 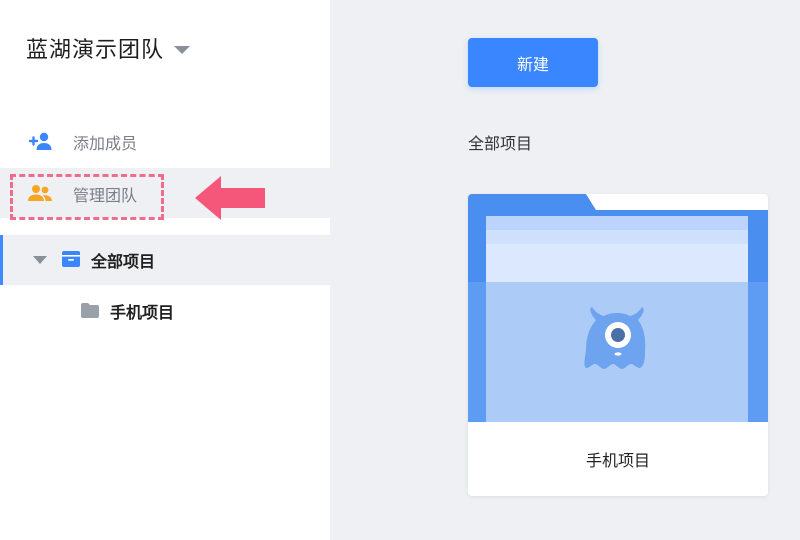 I want to click on project-card-name: 手机项目, so click(x=617, y=460).